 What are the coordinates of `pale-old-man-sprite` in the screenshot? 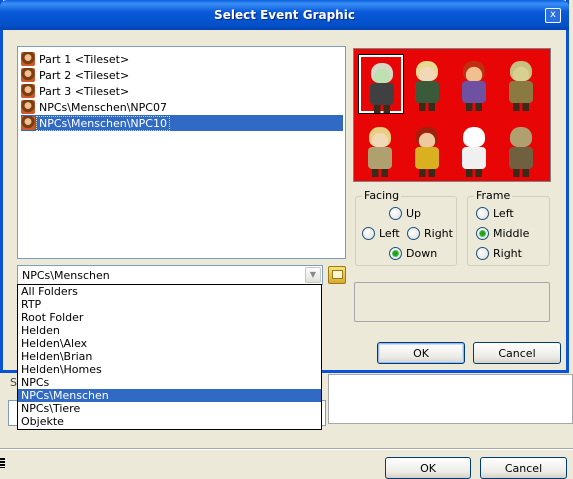 It's located at (381, 84).